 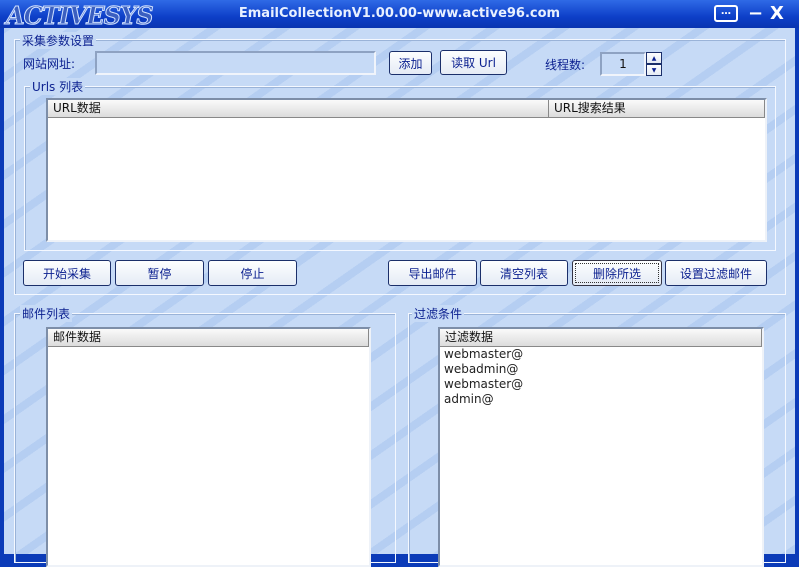 I want to click on close-button: X, so click(x=777, y=13).